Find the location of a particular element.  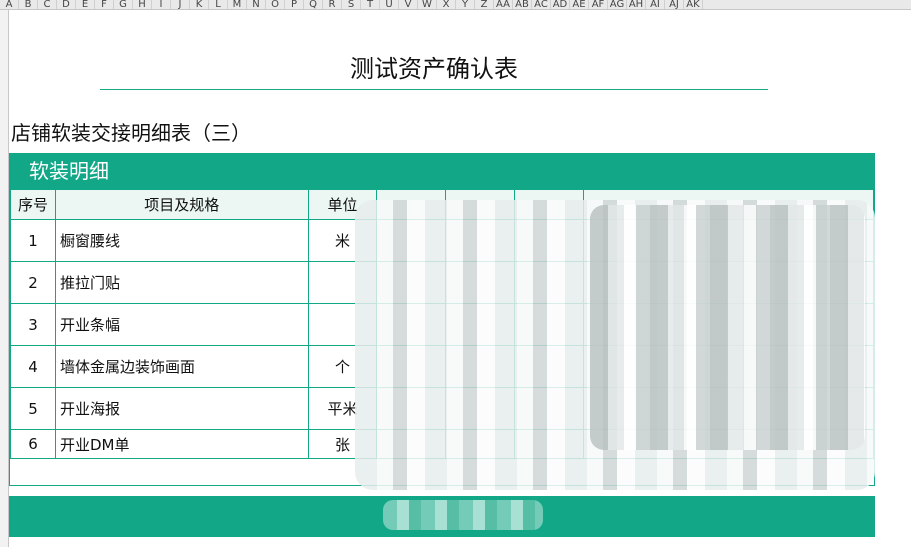

column-header-cell: AE is located at coordinates (579, 4).